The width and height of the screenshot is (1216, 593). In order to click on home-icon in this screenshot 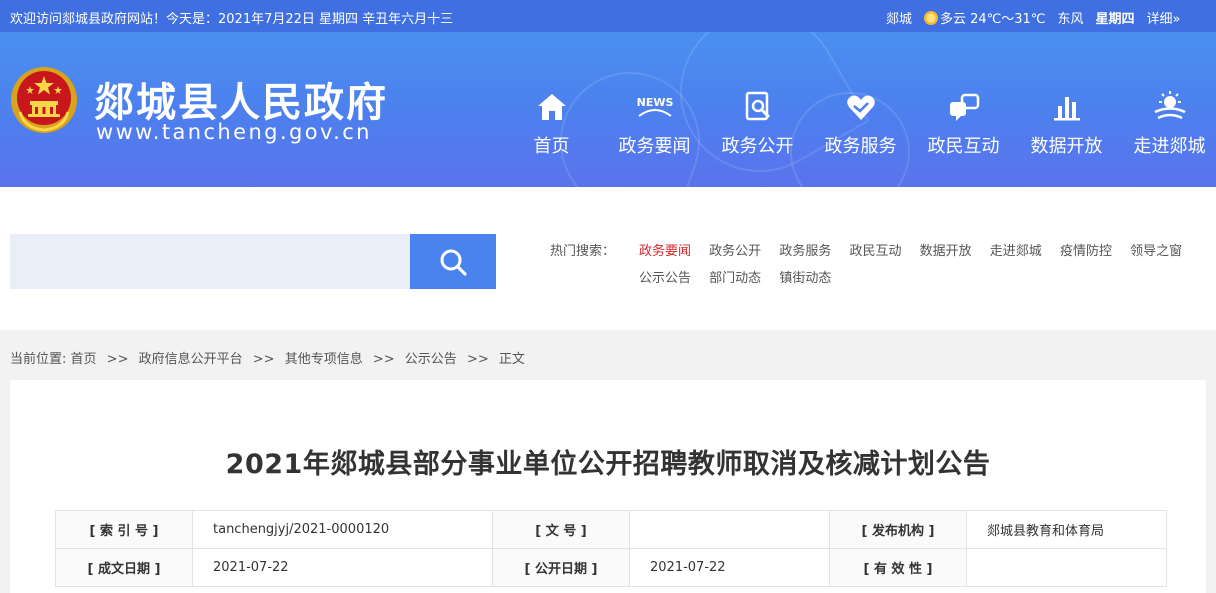, I will do `click(551, 107)`.